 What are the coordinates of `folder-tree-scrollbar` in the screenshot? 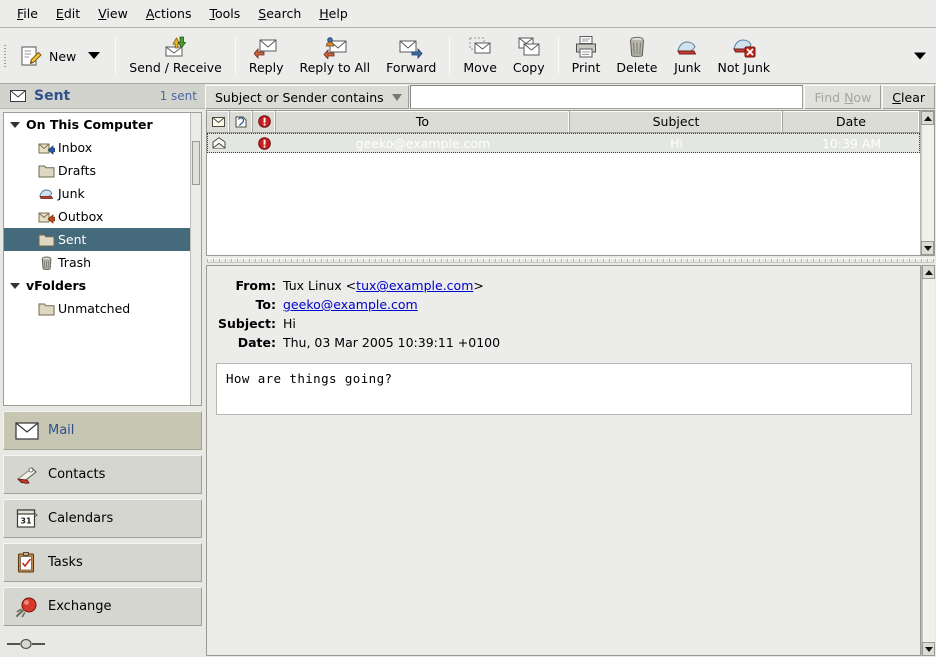 It's located at (195, 259).